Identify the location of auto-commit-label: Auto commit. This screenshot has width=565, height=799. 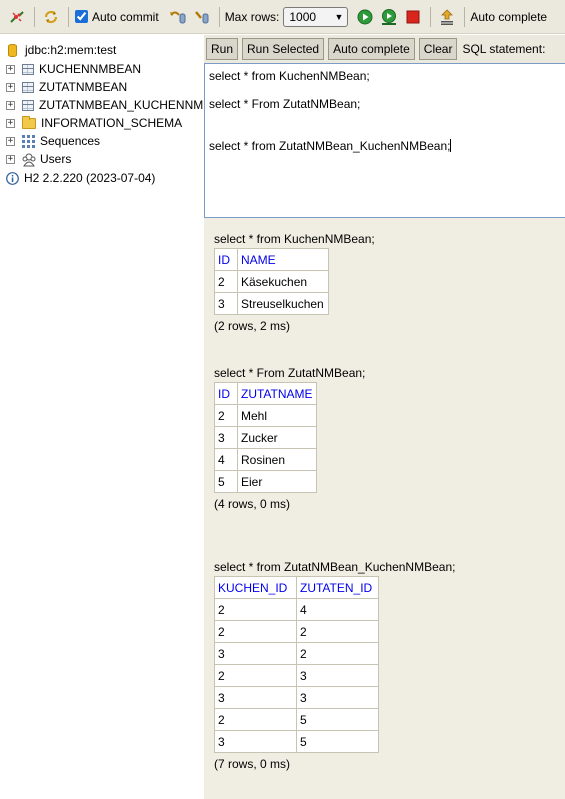
(125, 16).